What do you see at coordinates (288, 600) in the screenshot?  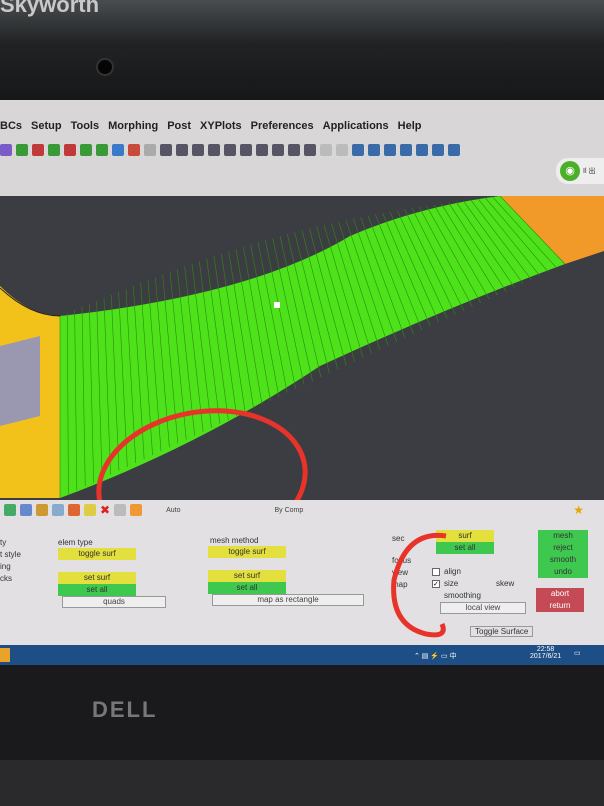 I see `mesh-method-select: map as rectangle` at bounding box center [288, 600].